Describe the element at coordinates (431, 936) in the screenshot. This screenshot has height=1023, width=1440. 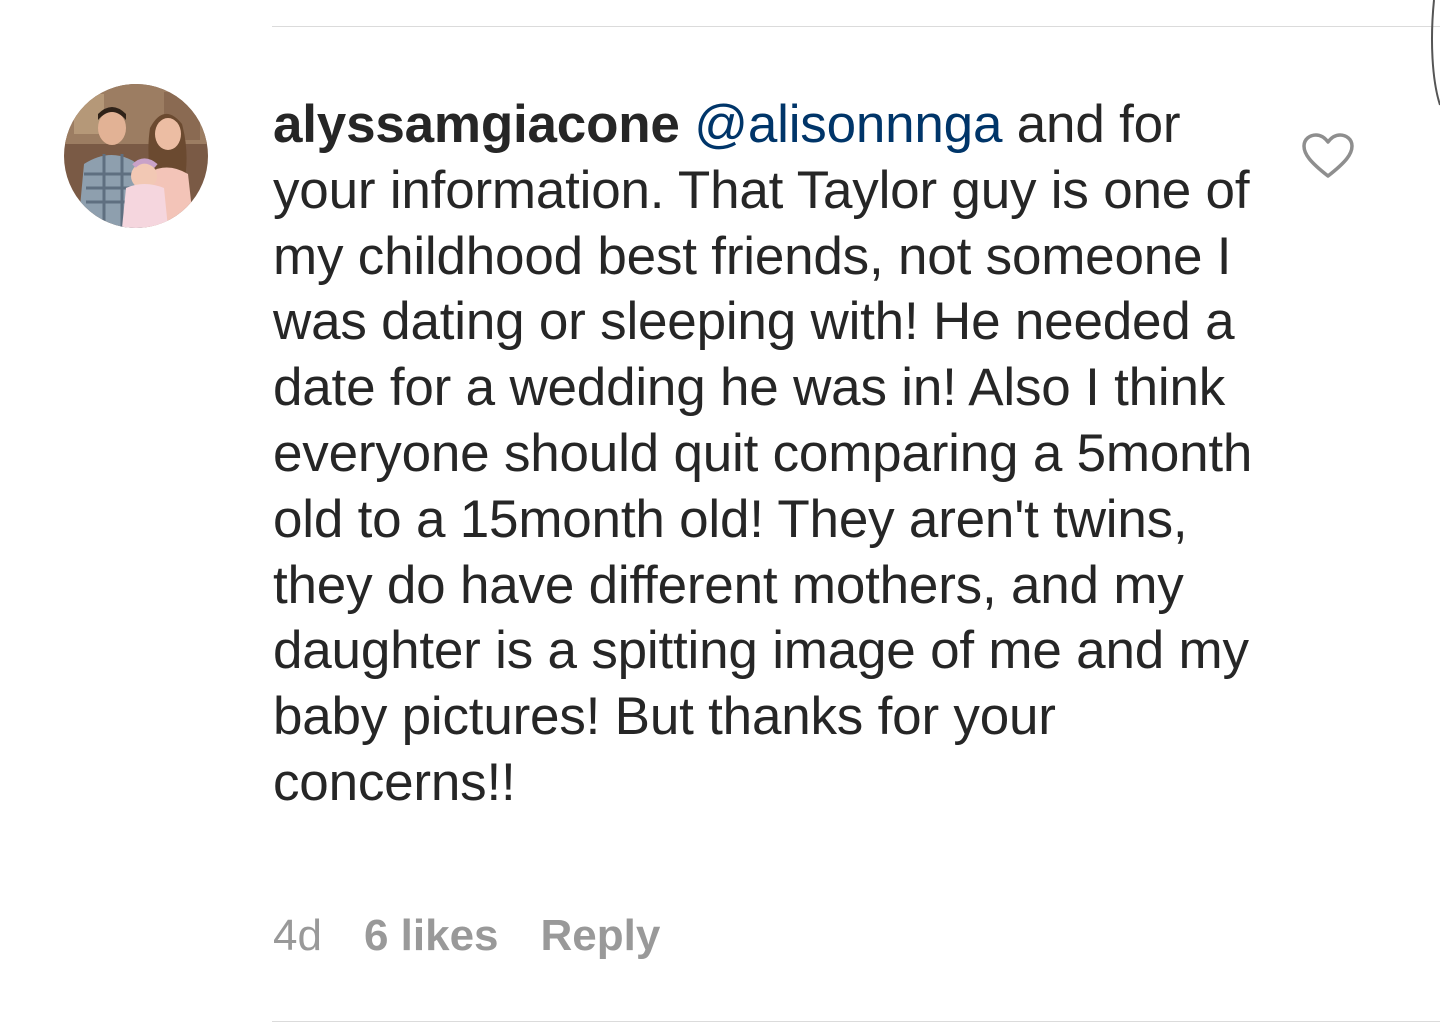
I see `comment-likes: 6 likes` at that location.